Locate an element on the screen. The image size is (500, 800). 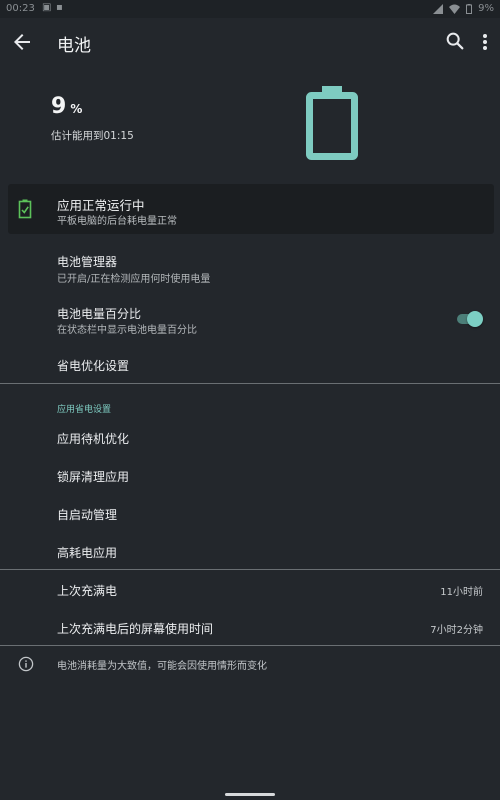
footnote-text: 电池消耗量为大致值，可能会因使用情形而变化 is located at coordinates (162, 666).